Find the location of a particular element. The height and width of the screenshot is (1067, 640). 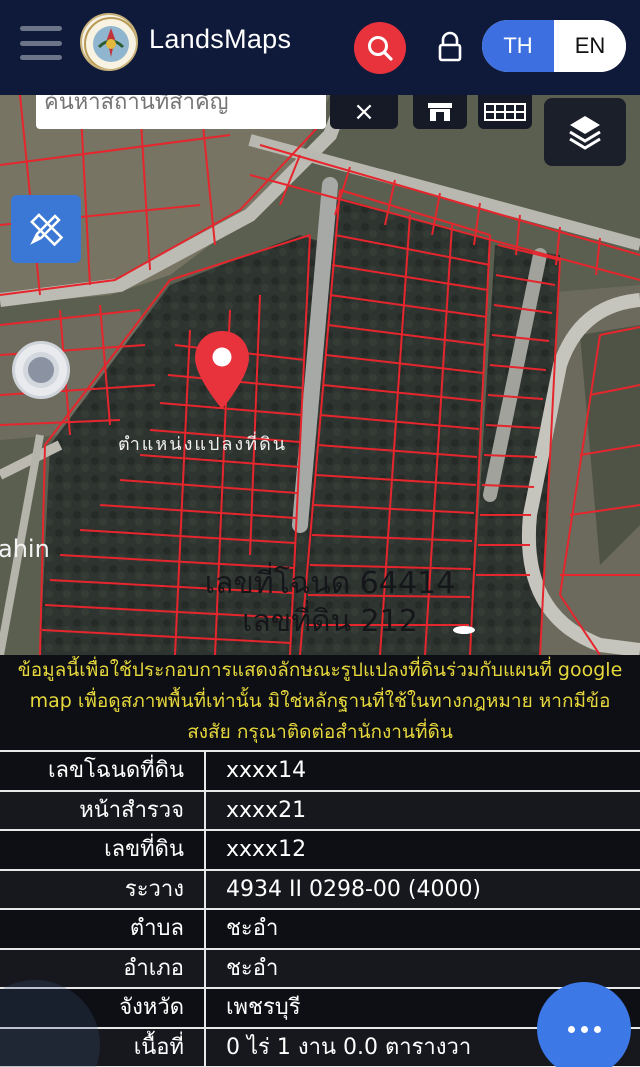

language-toggle: TH EN is located at coordinates (554, 46).